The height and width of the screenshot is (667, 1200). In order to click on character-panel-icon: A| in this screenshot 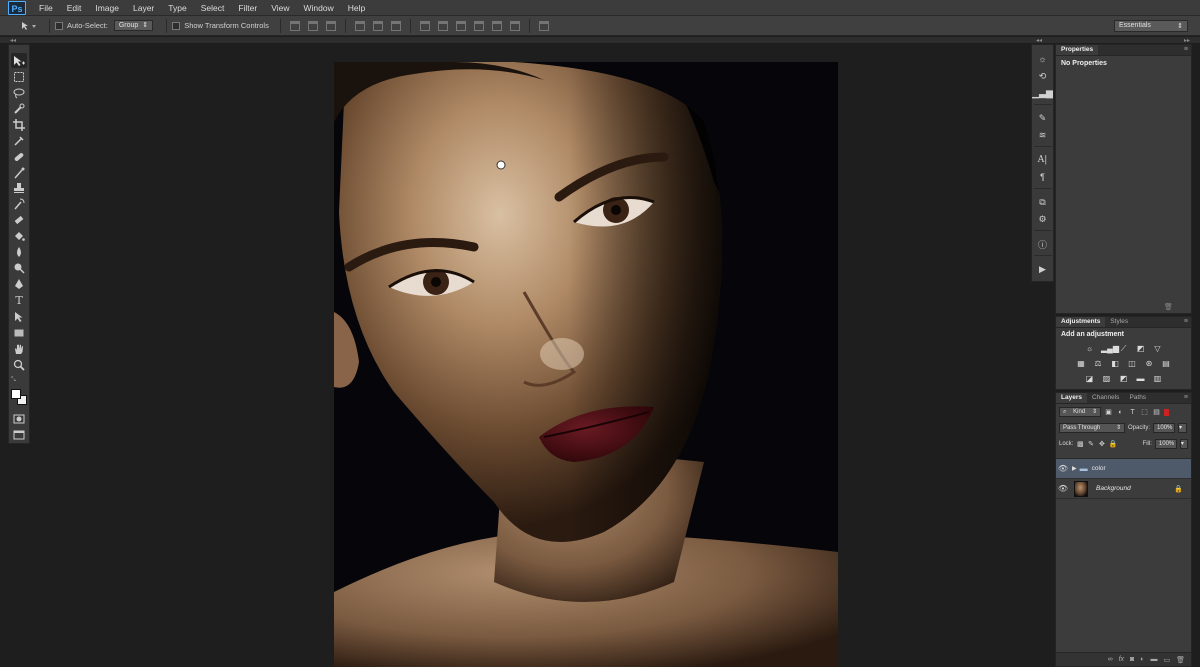, I will do `click(1043, 160)`.